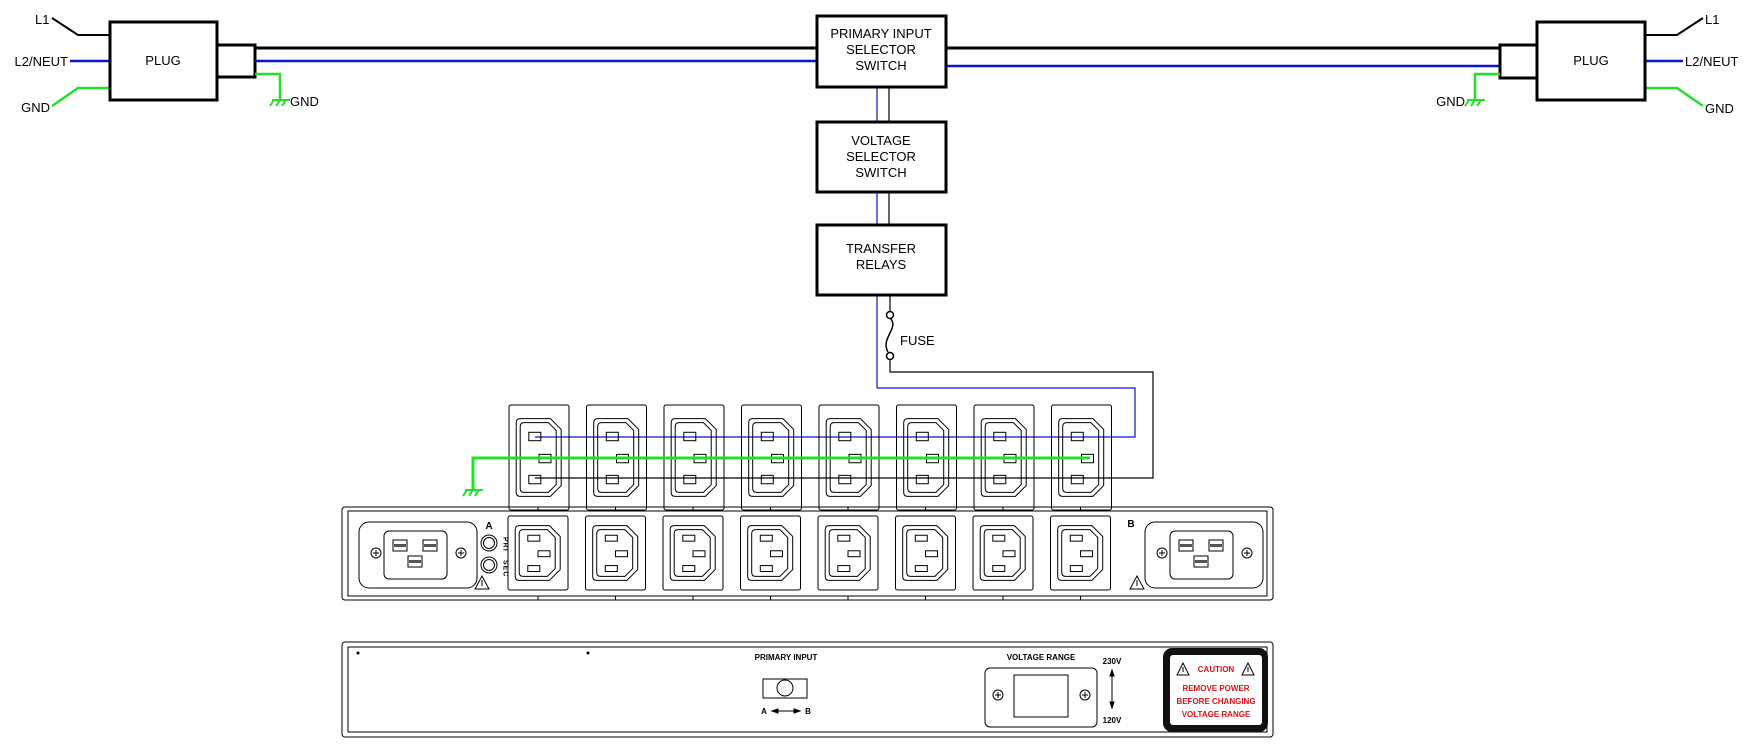 This screenshot has height=750, width=1747. I want to click on voltage-range-label: VOLTAGE RANGE, so click(1041, 657).